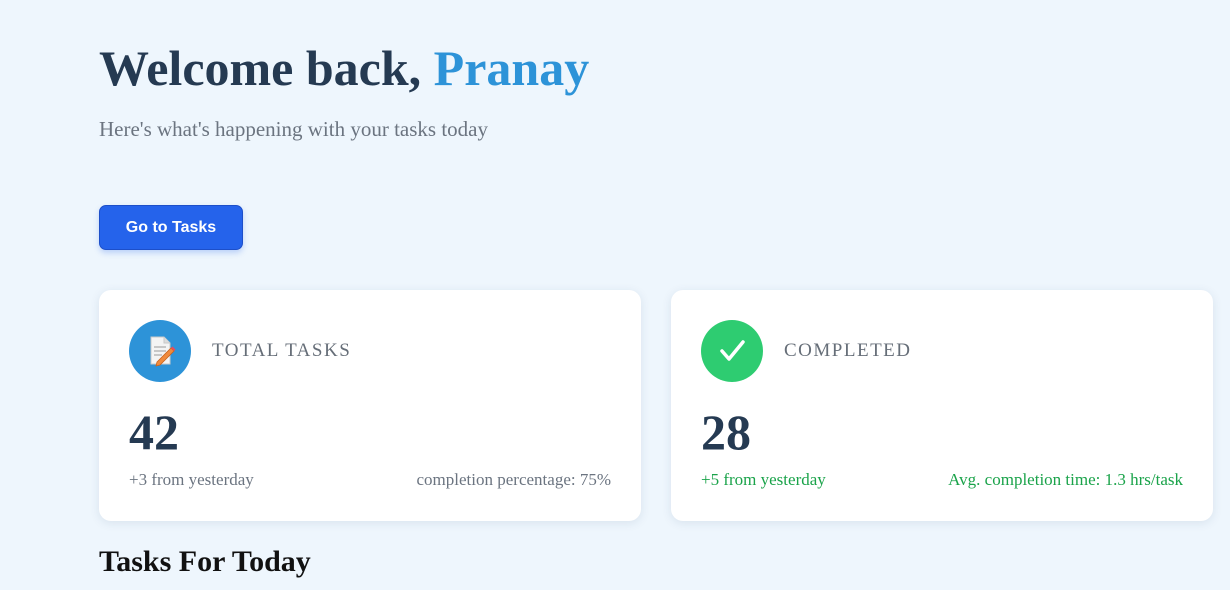 The width and height of the screenshot is (1230, 590). I want to click on greeting-text: Welcome back,, so click(260, 68).